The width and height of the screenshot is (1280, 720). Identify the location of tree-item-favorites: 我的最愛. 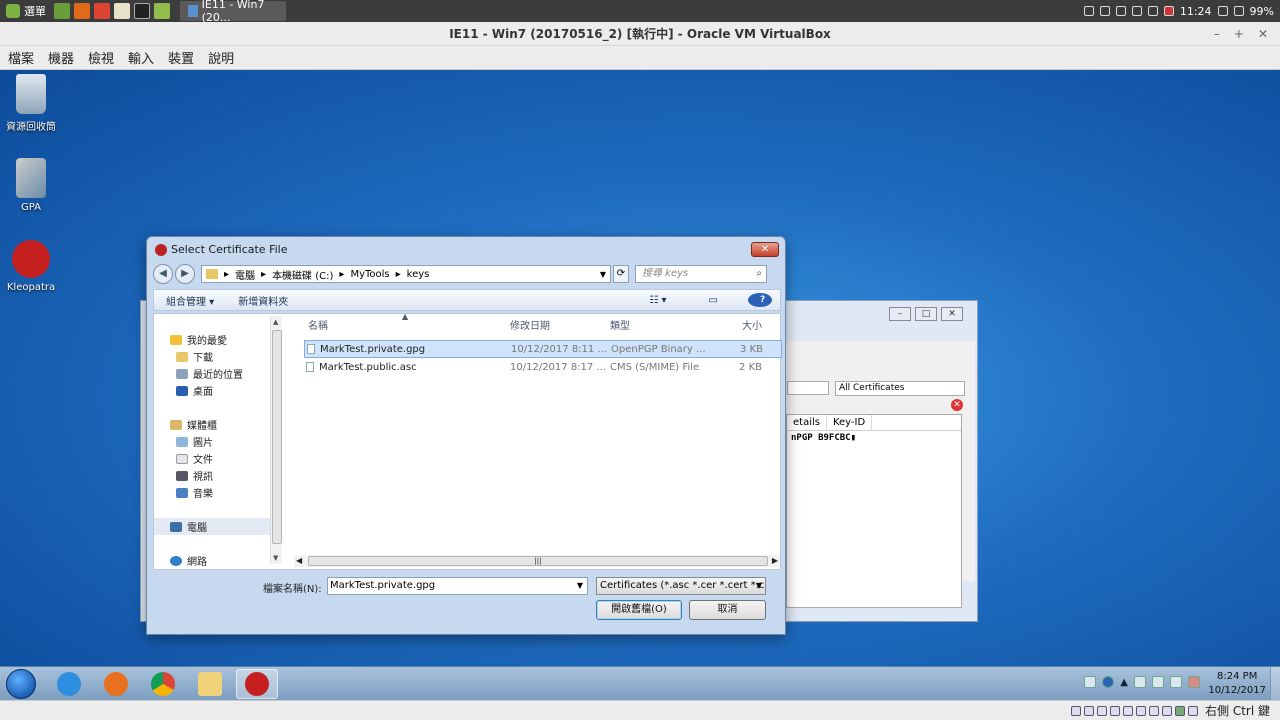
(218, 339).